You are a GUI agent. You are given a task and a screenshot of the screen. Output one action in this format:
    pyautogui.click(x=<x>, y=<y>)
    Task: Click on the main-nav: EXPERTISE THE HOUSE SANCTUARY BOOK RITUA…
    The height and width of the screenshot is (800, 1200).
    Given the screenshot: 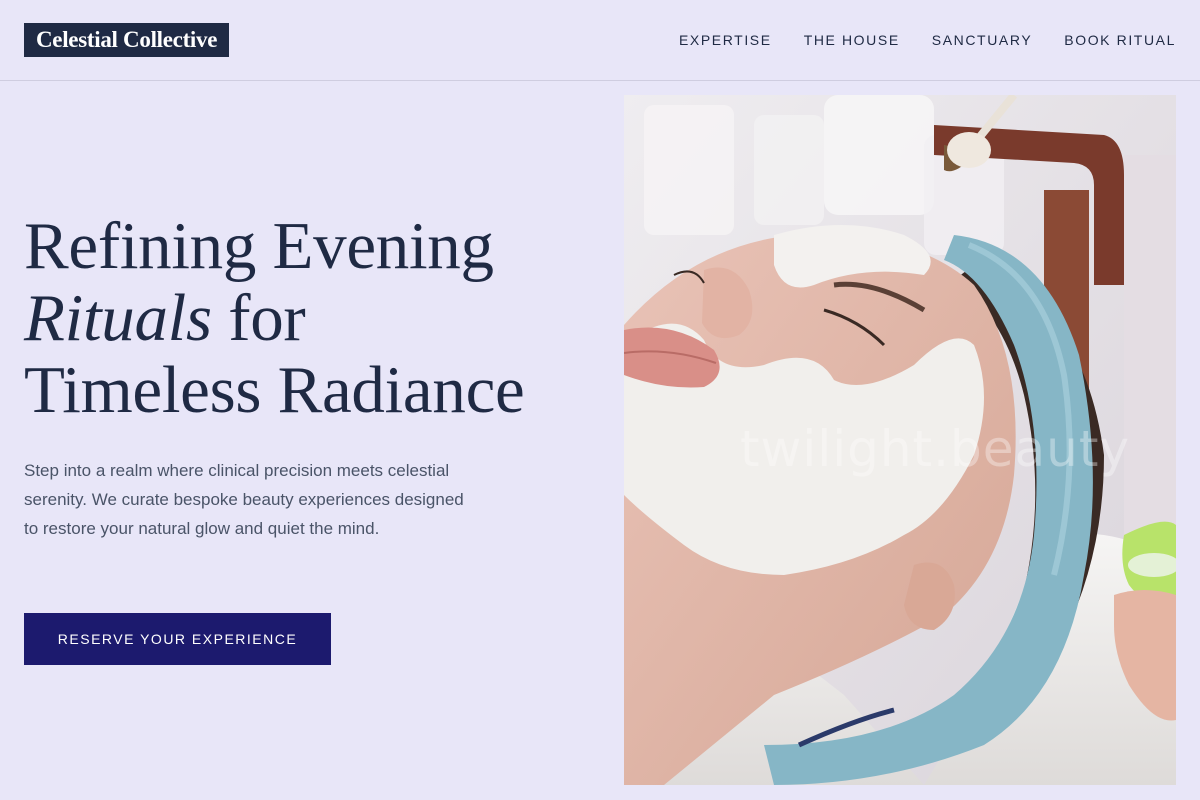 What is the action you would take?
    pyautogui.click(x=911, y=40)
    